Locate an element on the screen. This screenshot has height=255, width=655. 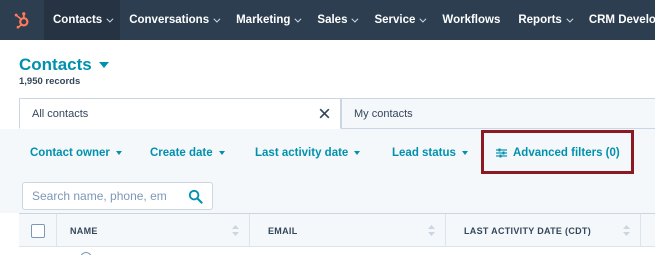
search-input is located at coordinates (103, 196).